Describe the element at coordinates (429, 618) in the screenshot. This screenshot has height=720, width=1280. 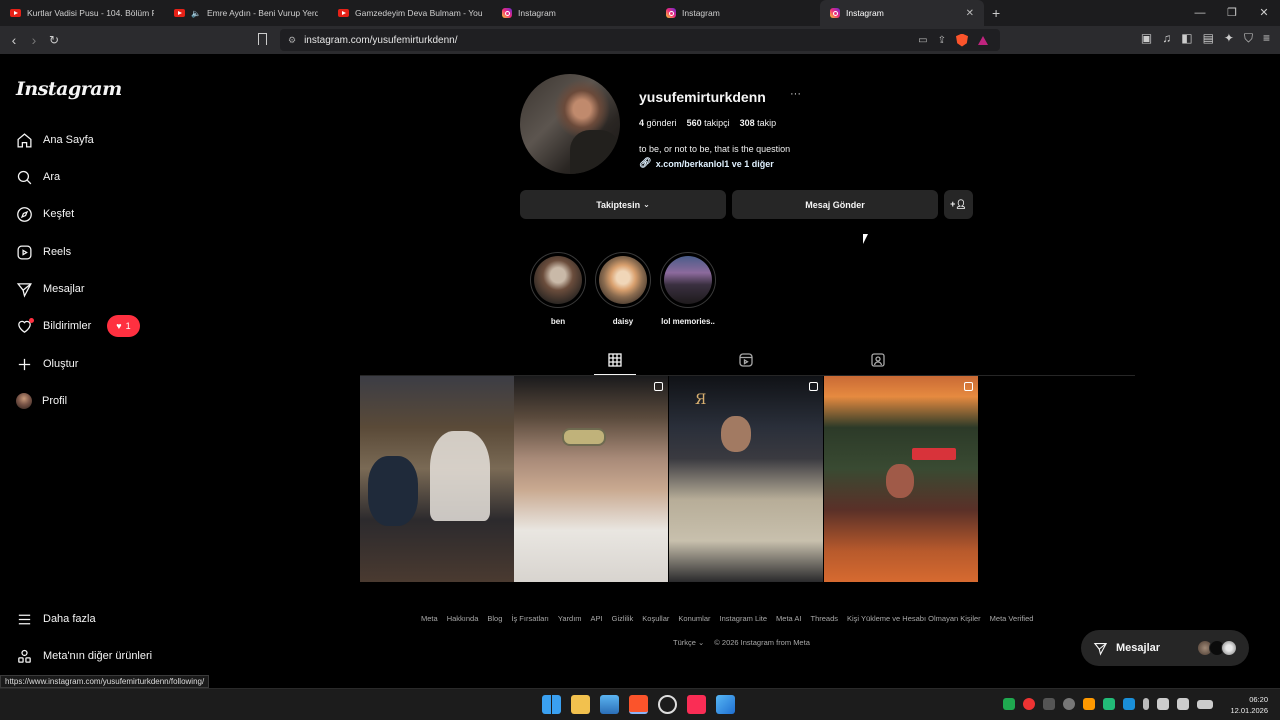
I see `footer-link: Meta` at that location.